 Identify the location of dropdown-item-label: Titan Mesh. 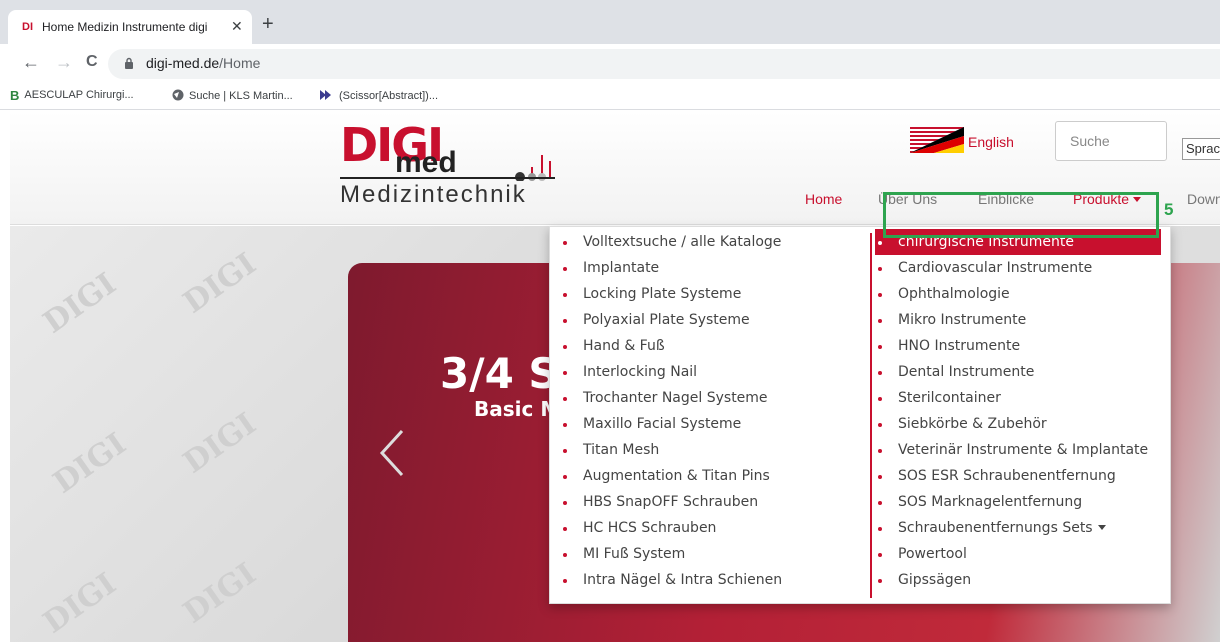
(621, 450).